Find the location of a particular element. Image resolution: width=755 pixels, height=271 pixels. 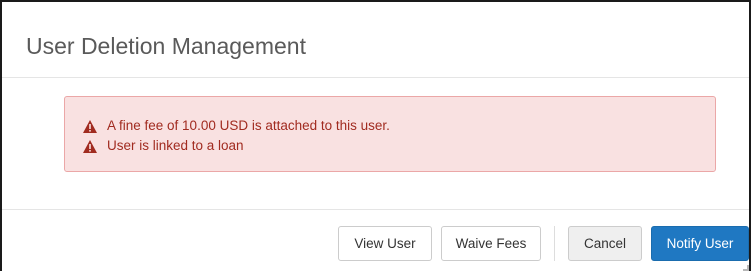

notify-user-button: Notify User is located at coordinates (700, 243).